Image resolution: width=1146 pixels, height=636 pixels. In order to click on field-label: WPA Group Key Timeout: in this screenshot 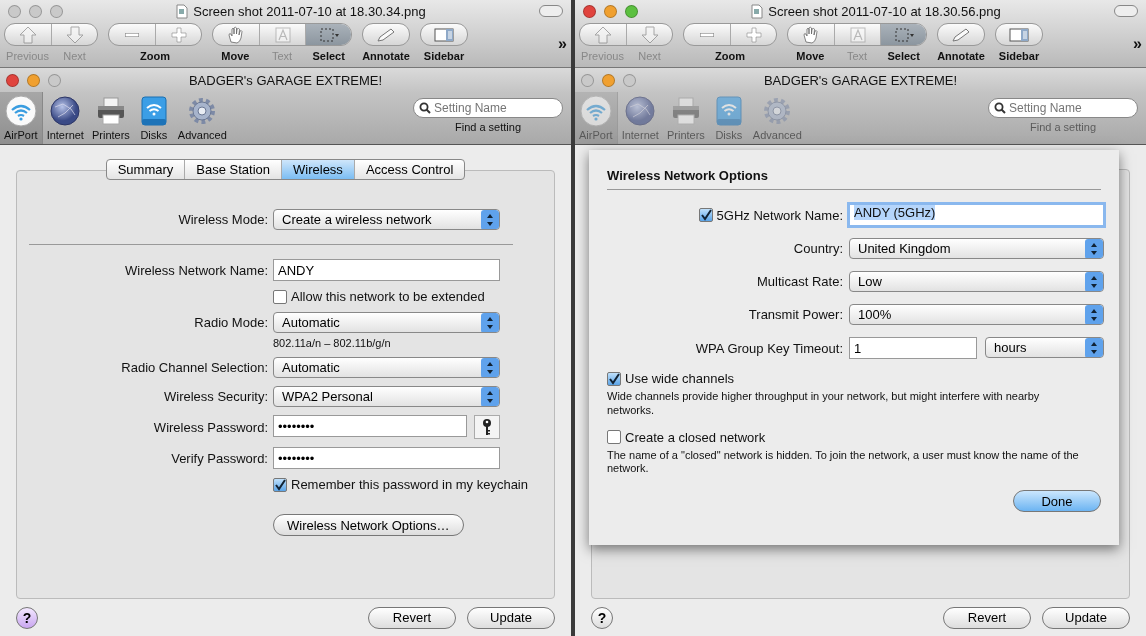, I will do `click(768, 348)`.